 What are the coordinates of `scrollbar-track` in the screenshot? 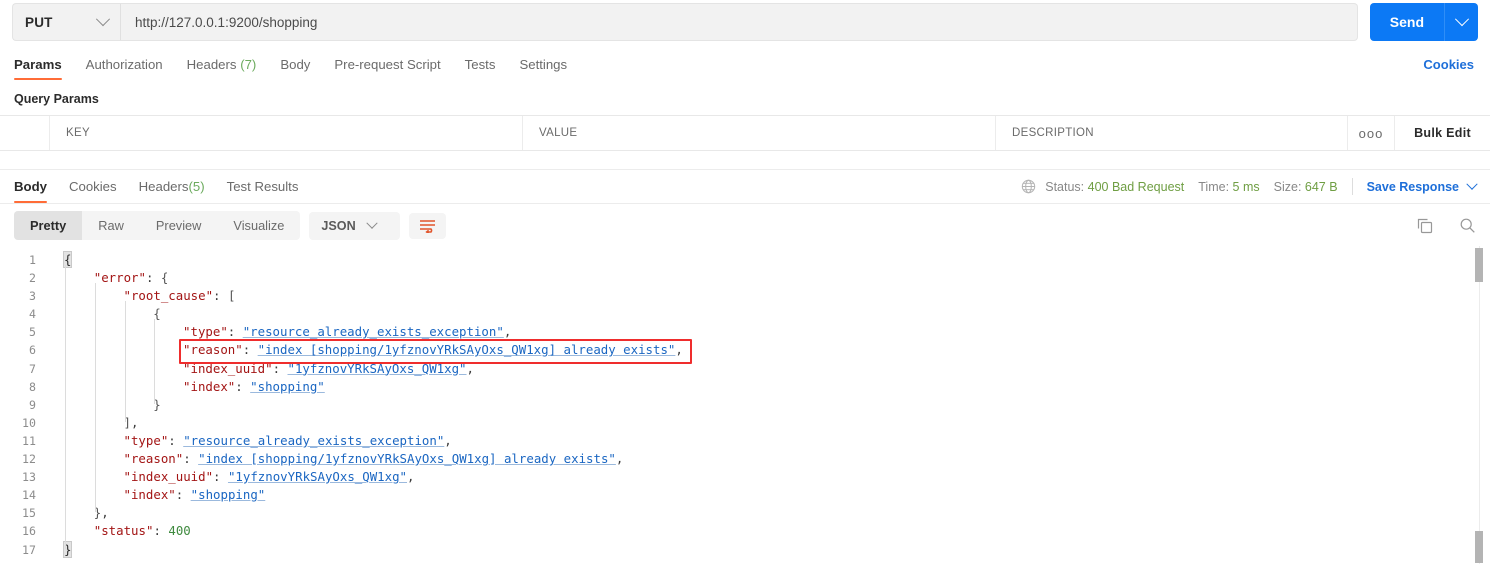 It's located at (1479, 405).